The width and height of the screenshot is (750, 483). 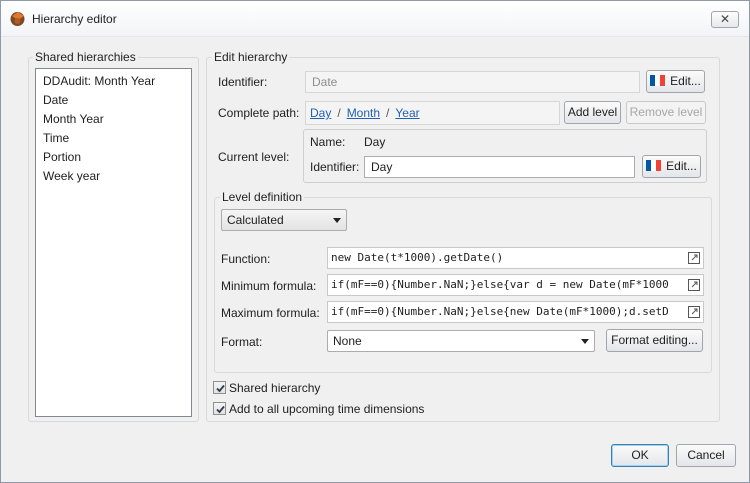 What do you see at coordinates (85, 57) in the screenshot?
I see `shared-hierarchies-label: Shared hierarchies` at bounding box center [85, 57].